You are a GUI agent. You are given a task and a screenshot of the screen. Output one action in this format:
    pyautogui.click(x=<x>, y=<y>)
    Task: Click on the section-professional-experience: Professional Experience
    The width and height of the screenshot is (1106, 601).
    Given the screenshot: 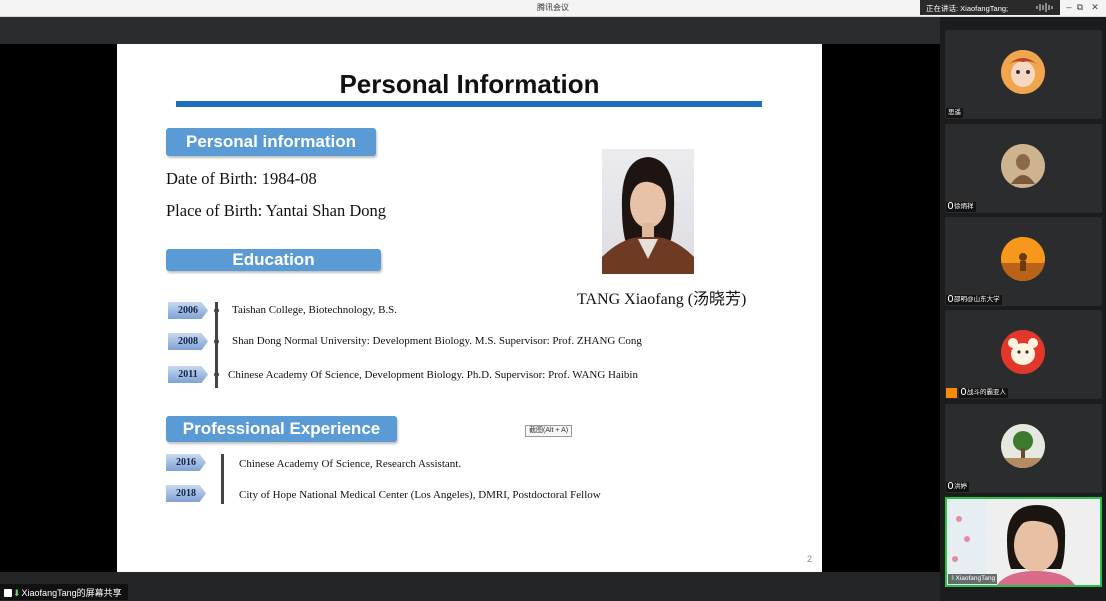 What is the action you would take?
    pyautogui.click(x=281, y=429)
    